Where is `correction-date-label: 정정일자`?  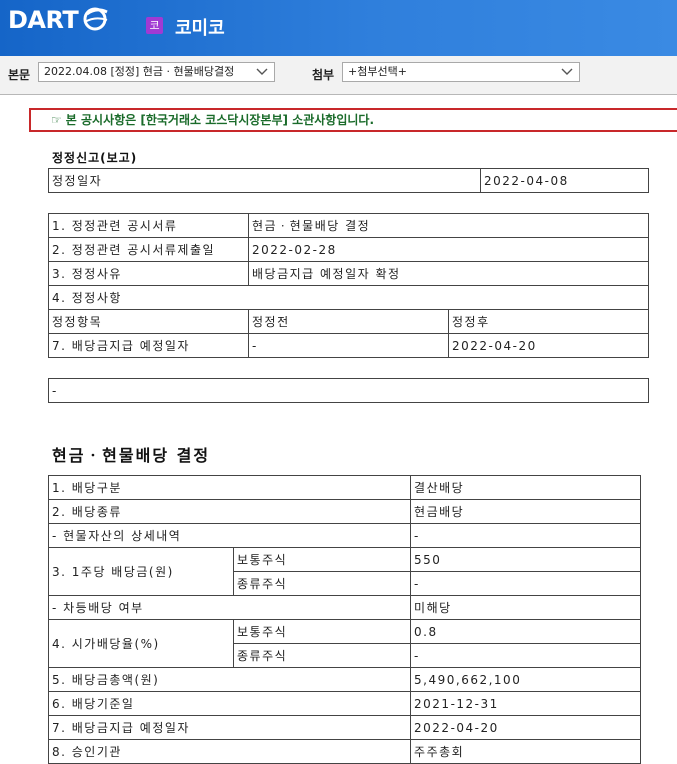 correction-date-label: 정정일자 is located at coordinates (264, 180).